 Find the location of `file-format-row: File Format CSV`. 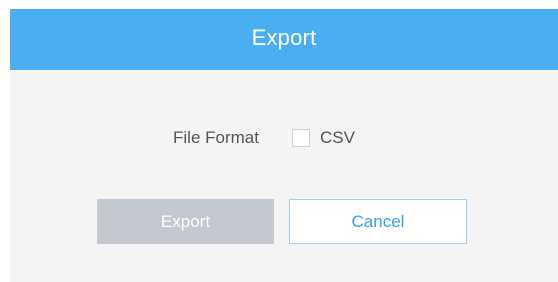

file-format-row: File Format CSV is located at coordinates (284, 138).